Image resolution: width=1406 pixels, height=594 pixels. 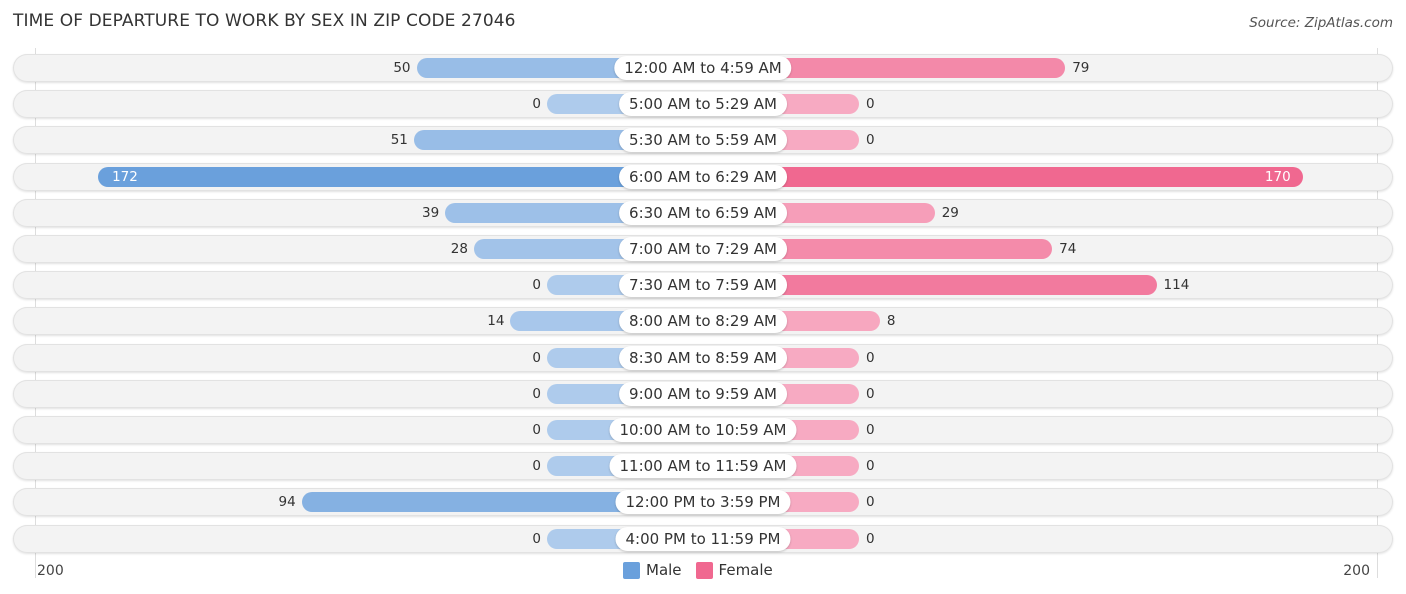 What do you see at coordinates (950, 212) in the screenshot?
I see `value-label-female: 29` at bounding box center [950, 212].